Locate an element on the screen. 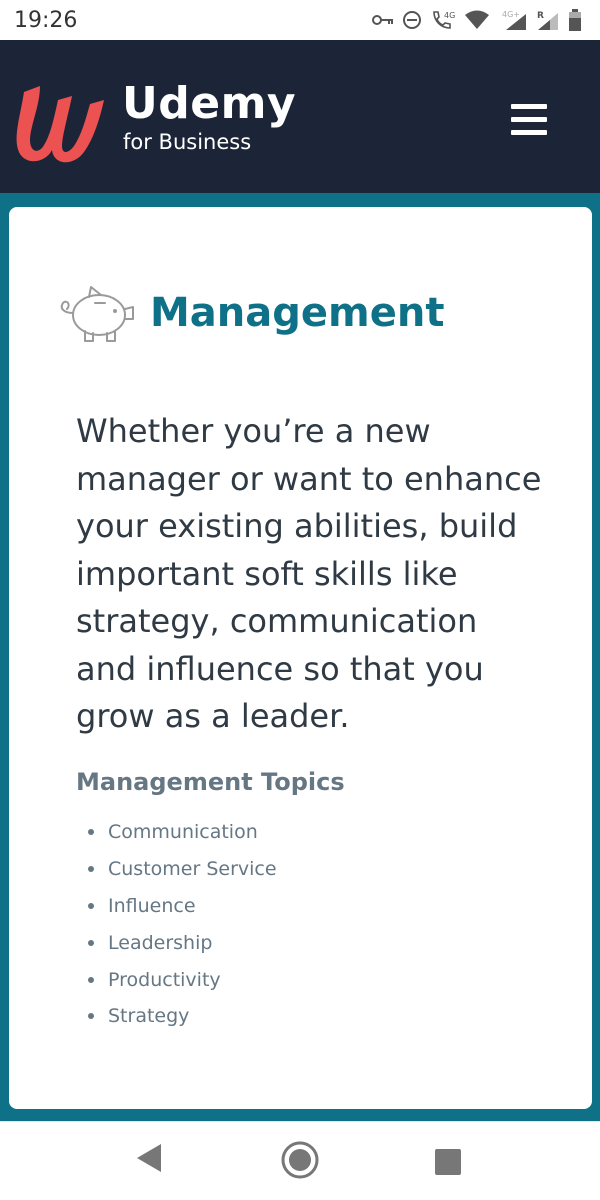 This screenshot has width=600, height=1200. status-icons: 4G 4G+ R is located at coordinates (477, 20).